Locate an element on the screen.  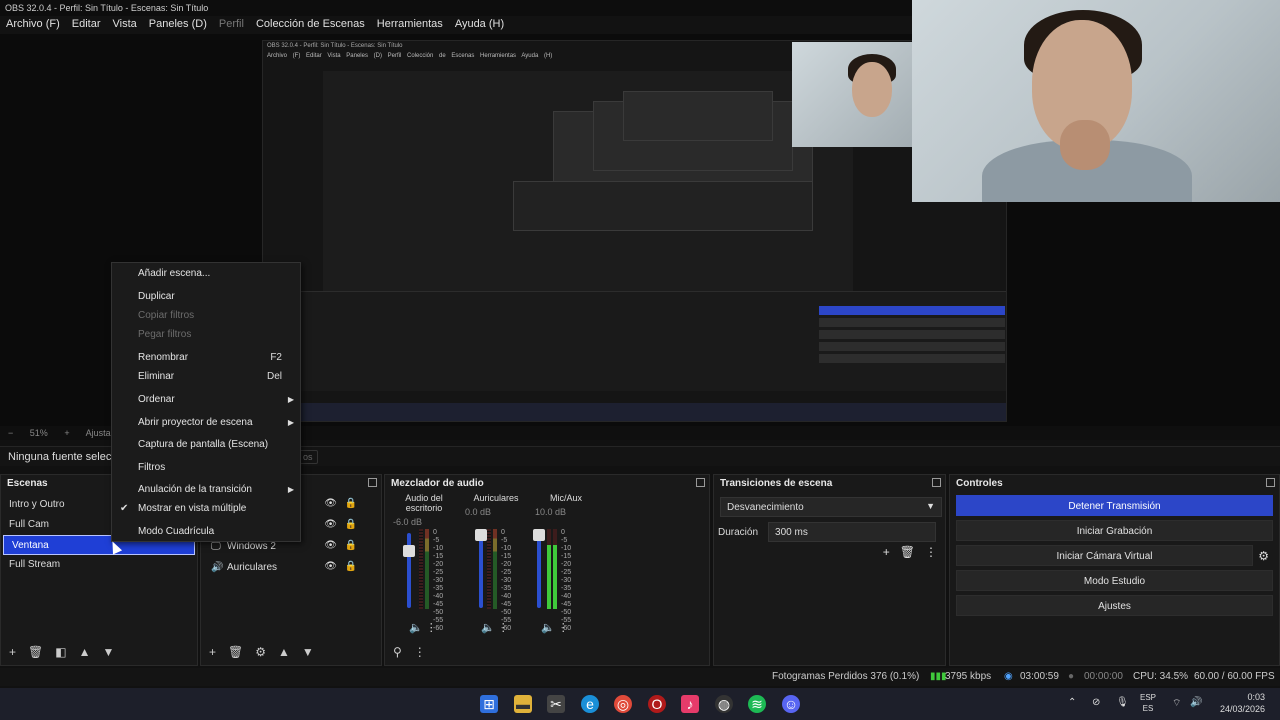
menu-order: Ordenar is located at coordinates (156, 399).